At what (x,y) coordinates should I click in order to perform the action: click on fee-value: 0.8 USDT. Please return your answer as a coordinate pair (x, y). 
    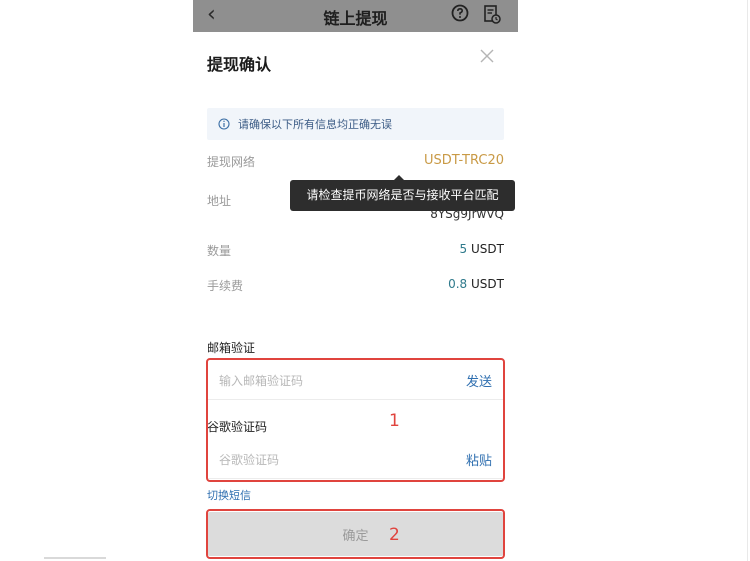
    Looking at the image, I should click on (476, 284).